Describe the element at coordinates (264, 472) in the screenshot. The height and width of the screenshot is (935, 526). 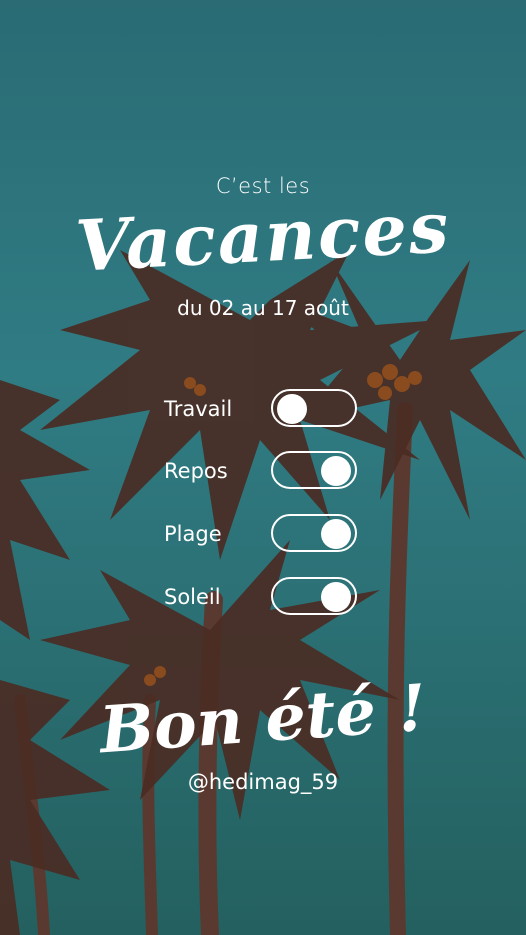
I see `toggle-row-repos: Repos` at that location.